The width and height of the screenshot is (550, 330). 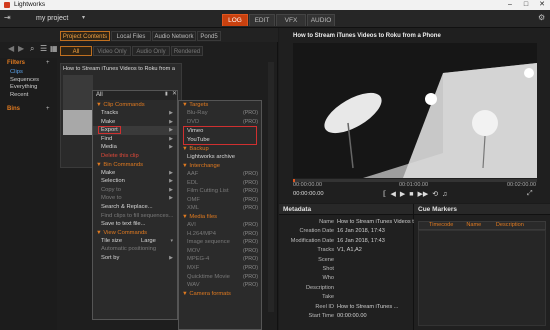 I want to click on menu-item-auto-position: Automatic positioning, so click(x=129, y=249).